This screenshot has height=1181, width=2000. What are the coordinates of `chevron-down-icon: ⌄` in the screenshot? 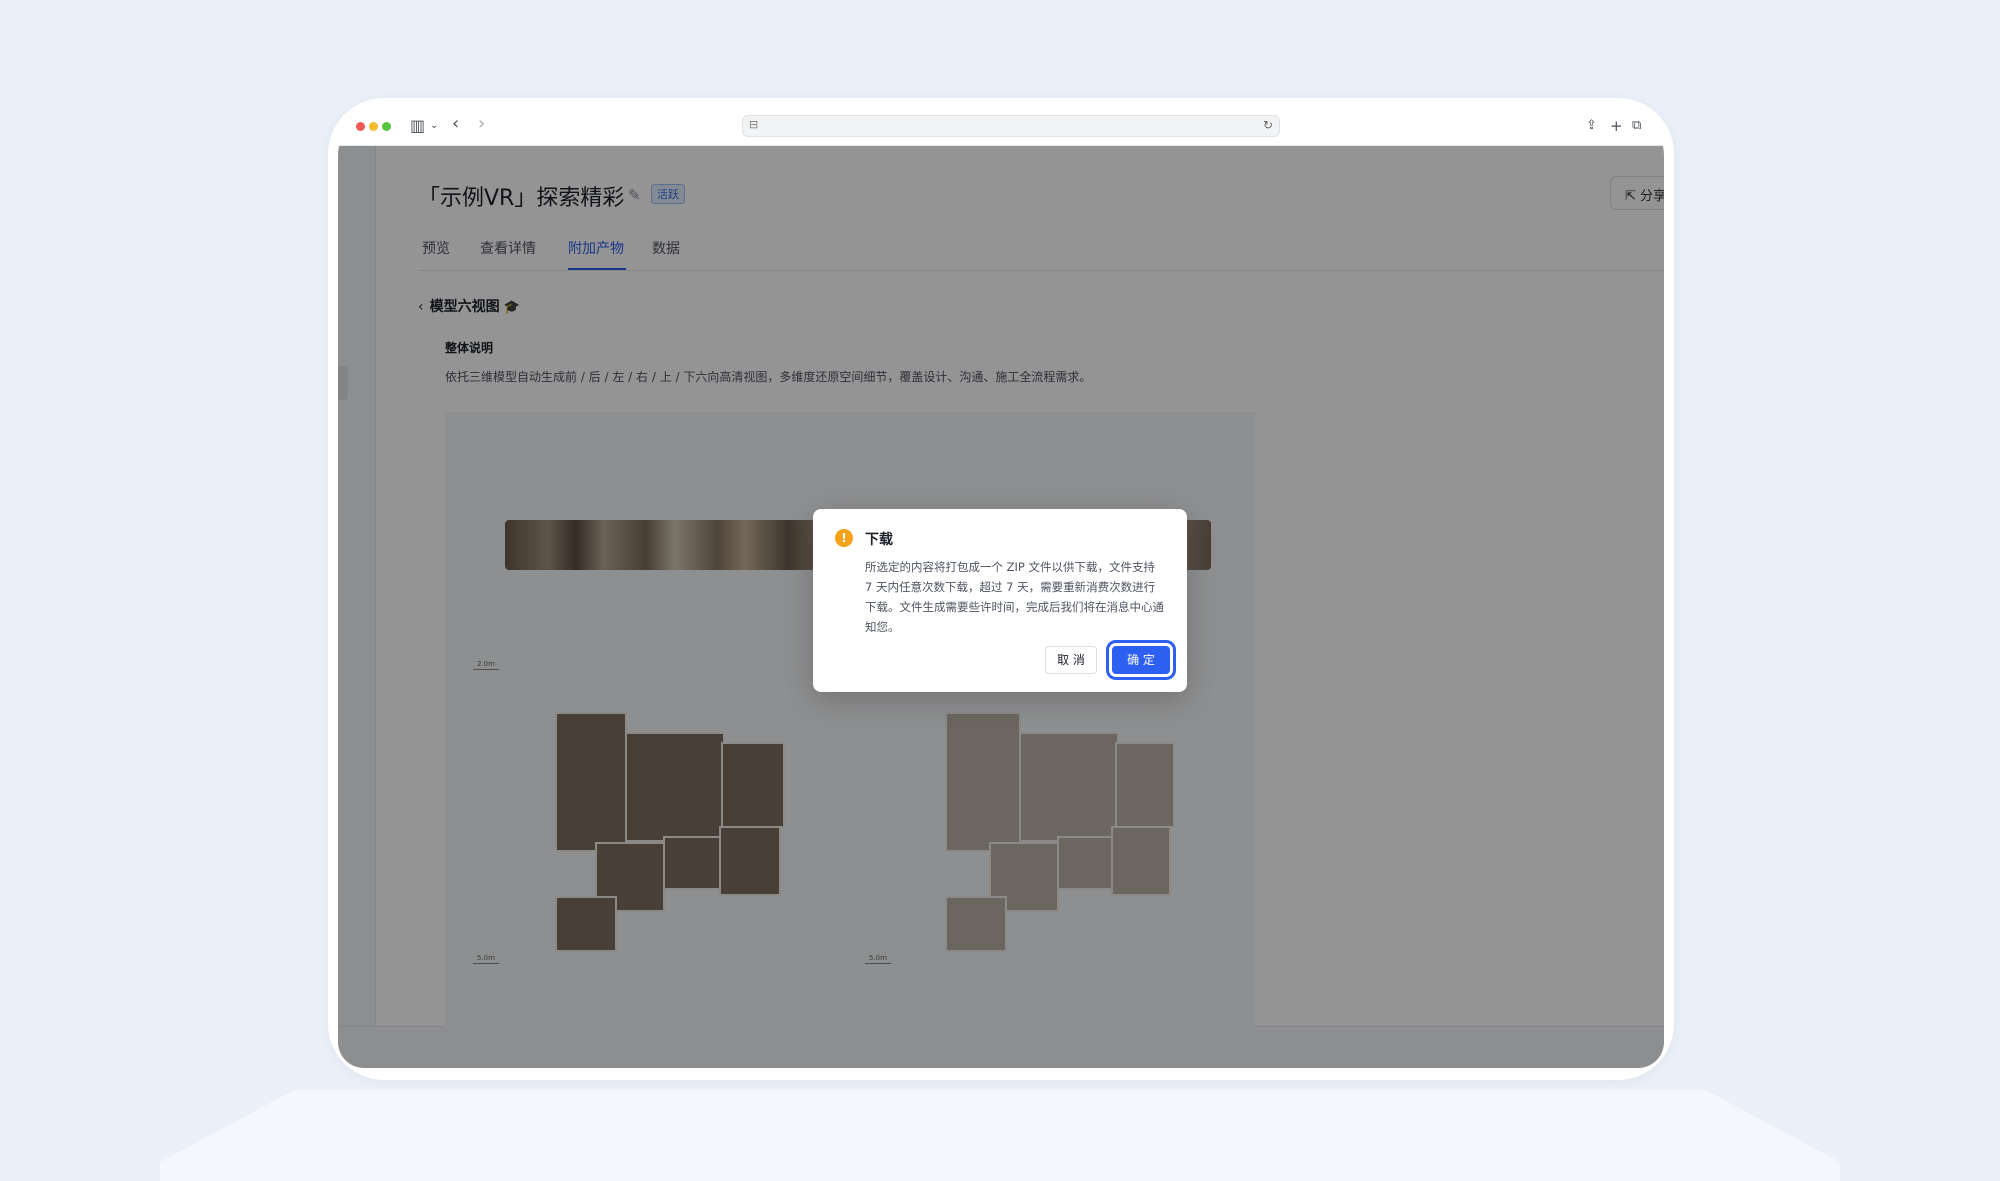 It's located at (434, 126).